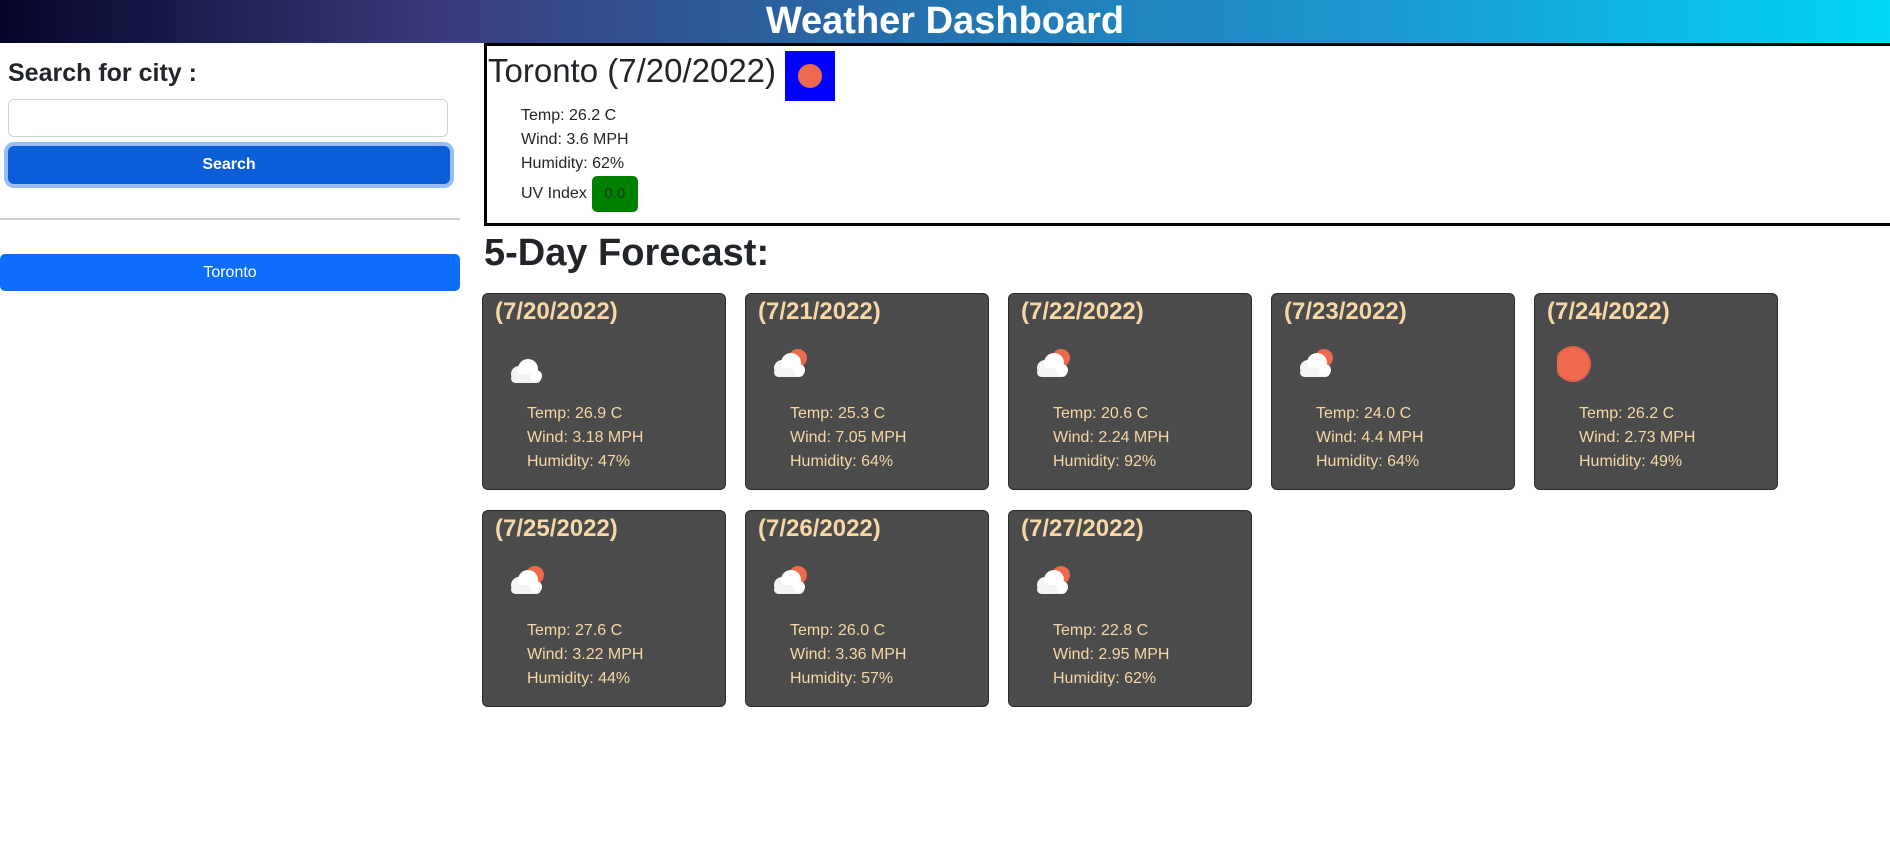  Describe the element at coordinates (228, 118) in the screenshot. I see `city-search-input` at that location.